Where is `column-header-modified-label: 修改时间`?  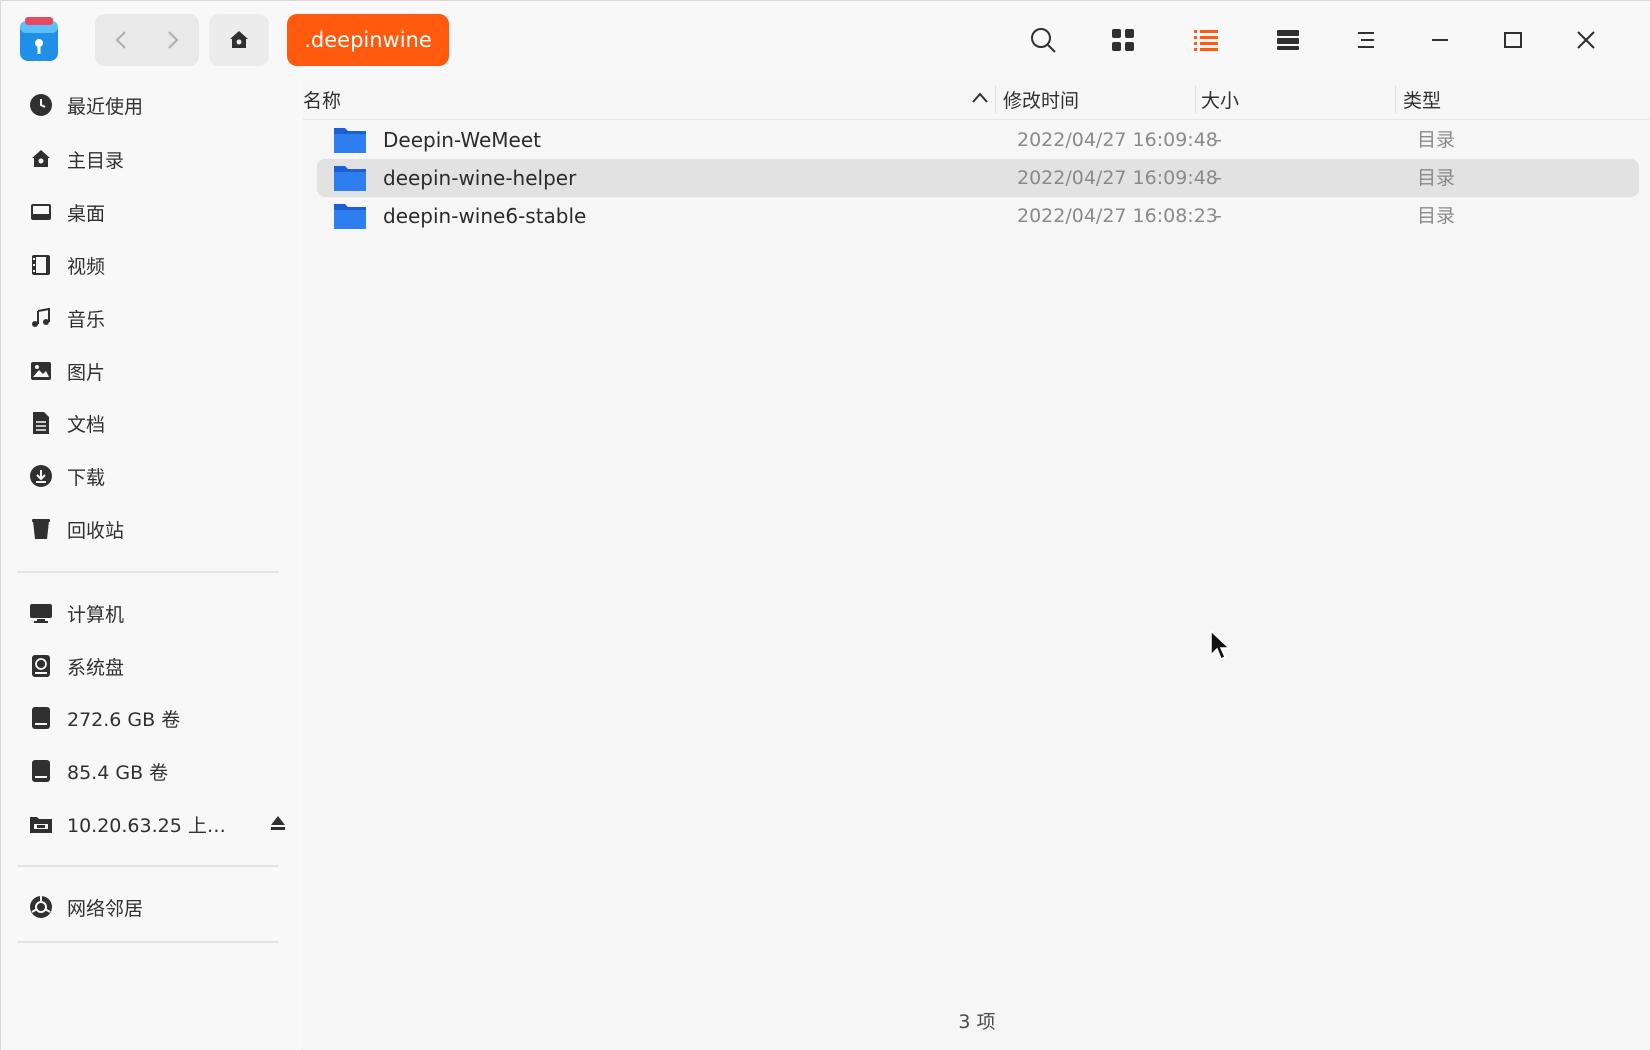 column-header-modified-label: 修改时间 is located at coordinates (1041, 100).